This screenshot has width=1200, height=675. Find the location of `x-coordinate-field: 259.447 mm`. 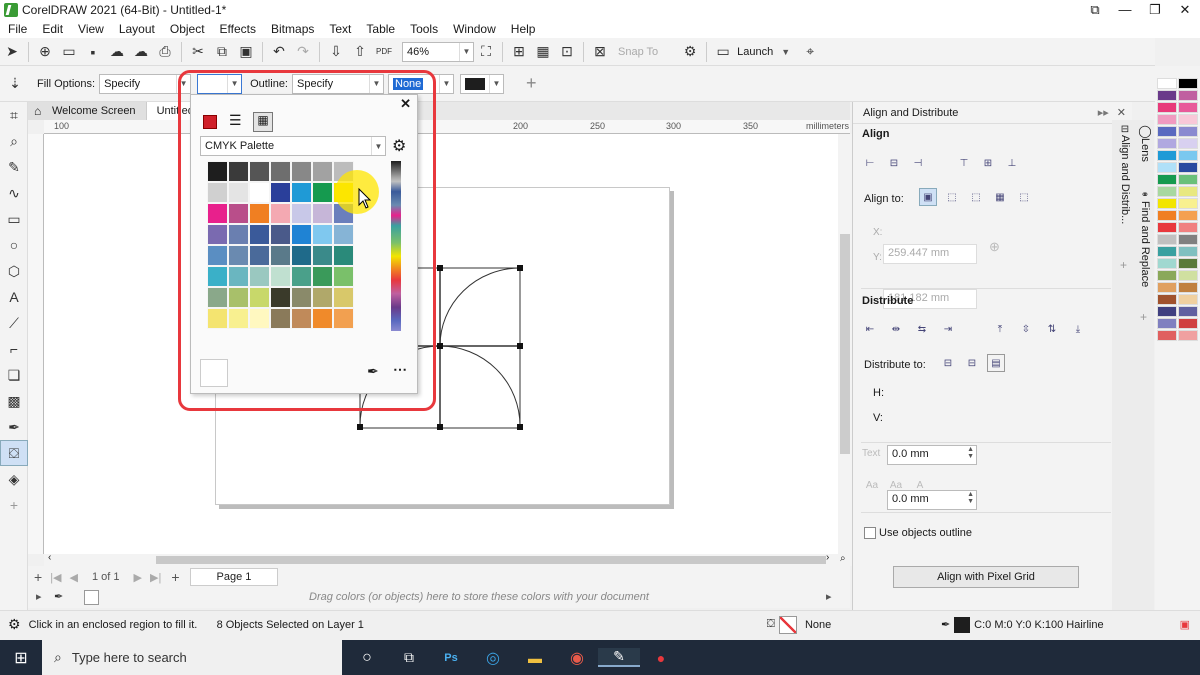

x-coordinate-field: 259.447 mm is located at coordinates (930, 254).